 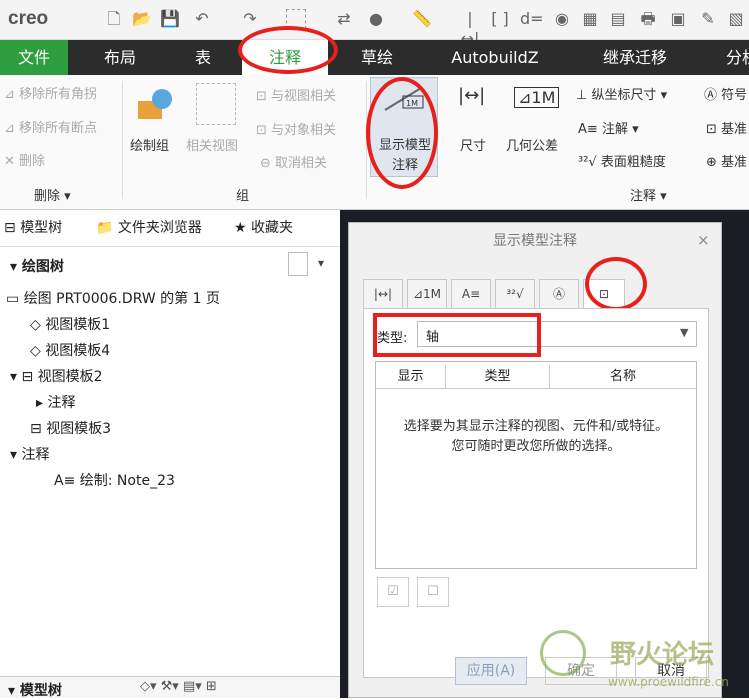 What do you see at coordinates (562, 19) in the screenshot?
I see `circle-icon: ◉` at bounding box center [562, 19].